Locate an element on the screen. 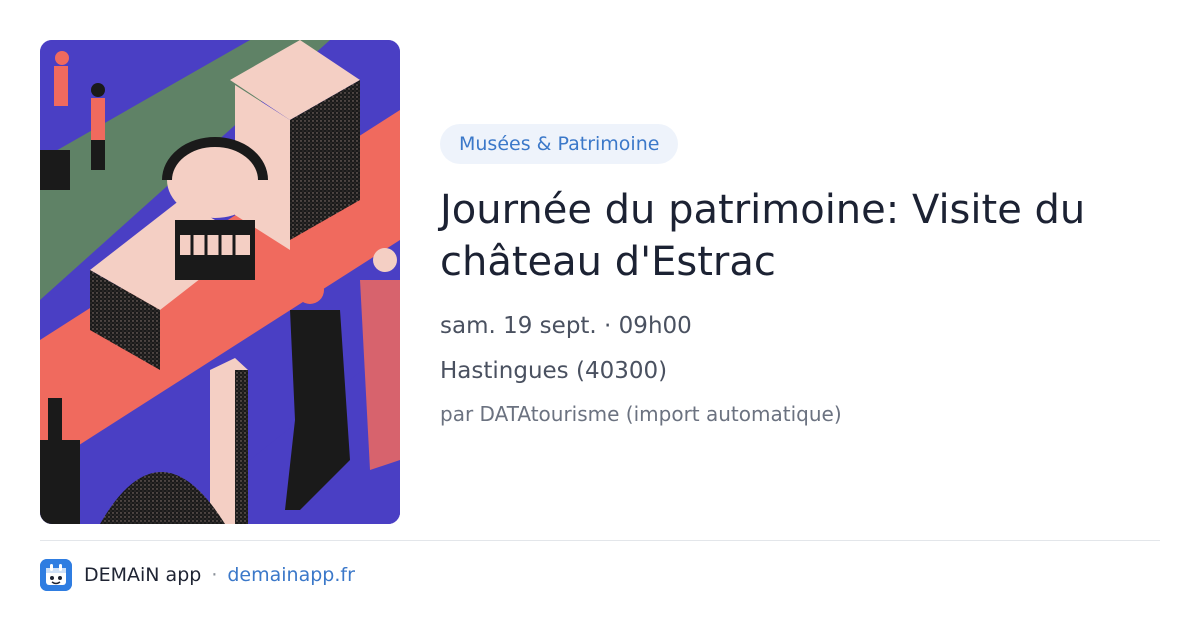 The width and height of the screenshot is (1200, 630). category-badge: Musées & Patrimoine is located at coordinates (559, 144).